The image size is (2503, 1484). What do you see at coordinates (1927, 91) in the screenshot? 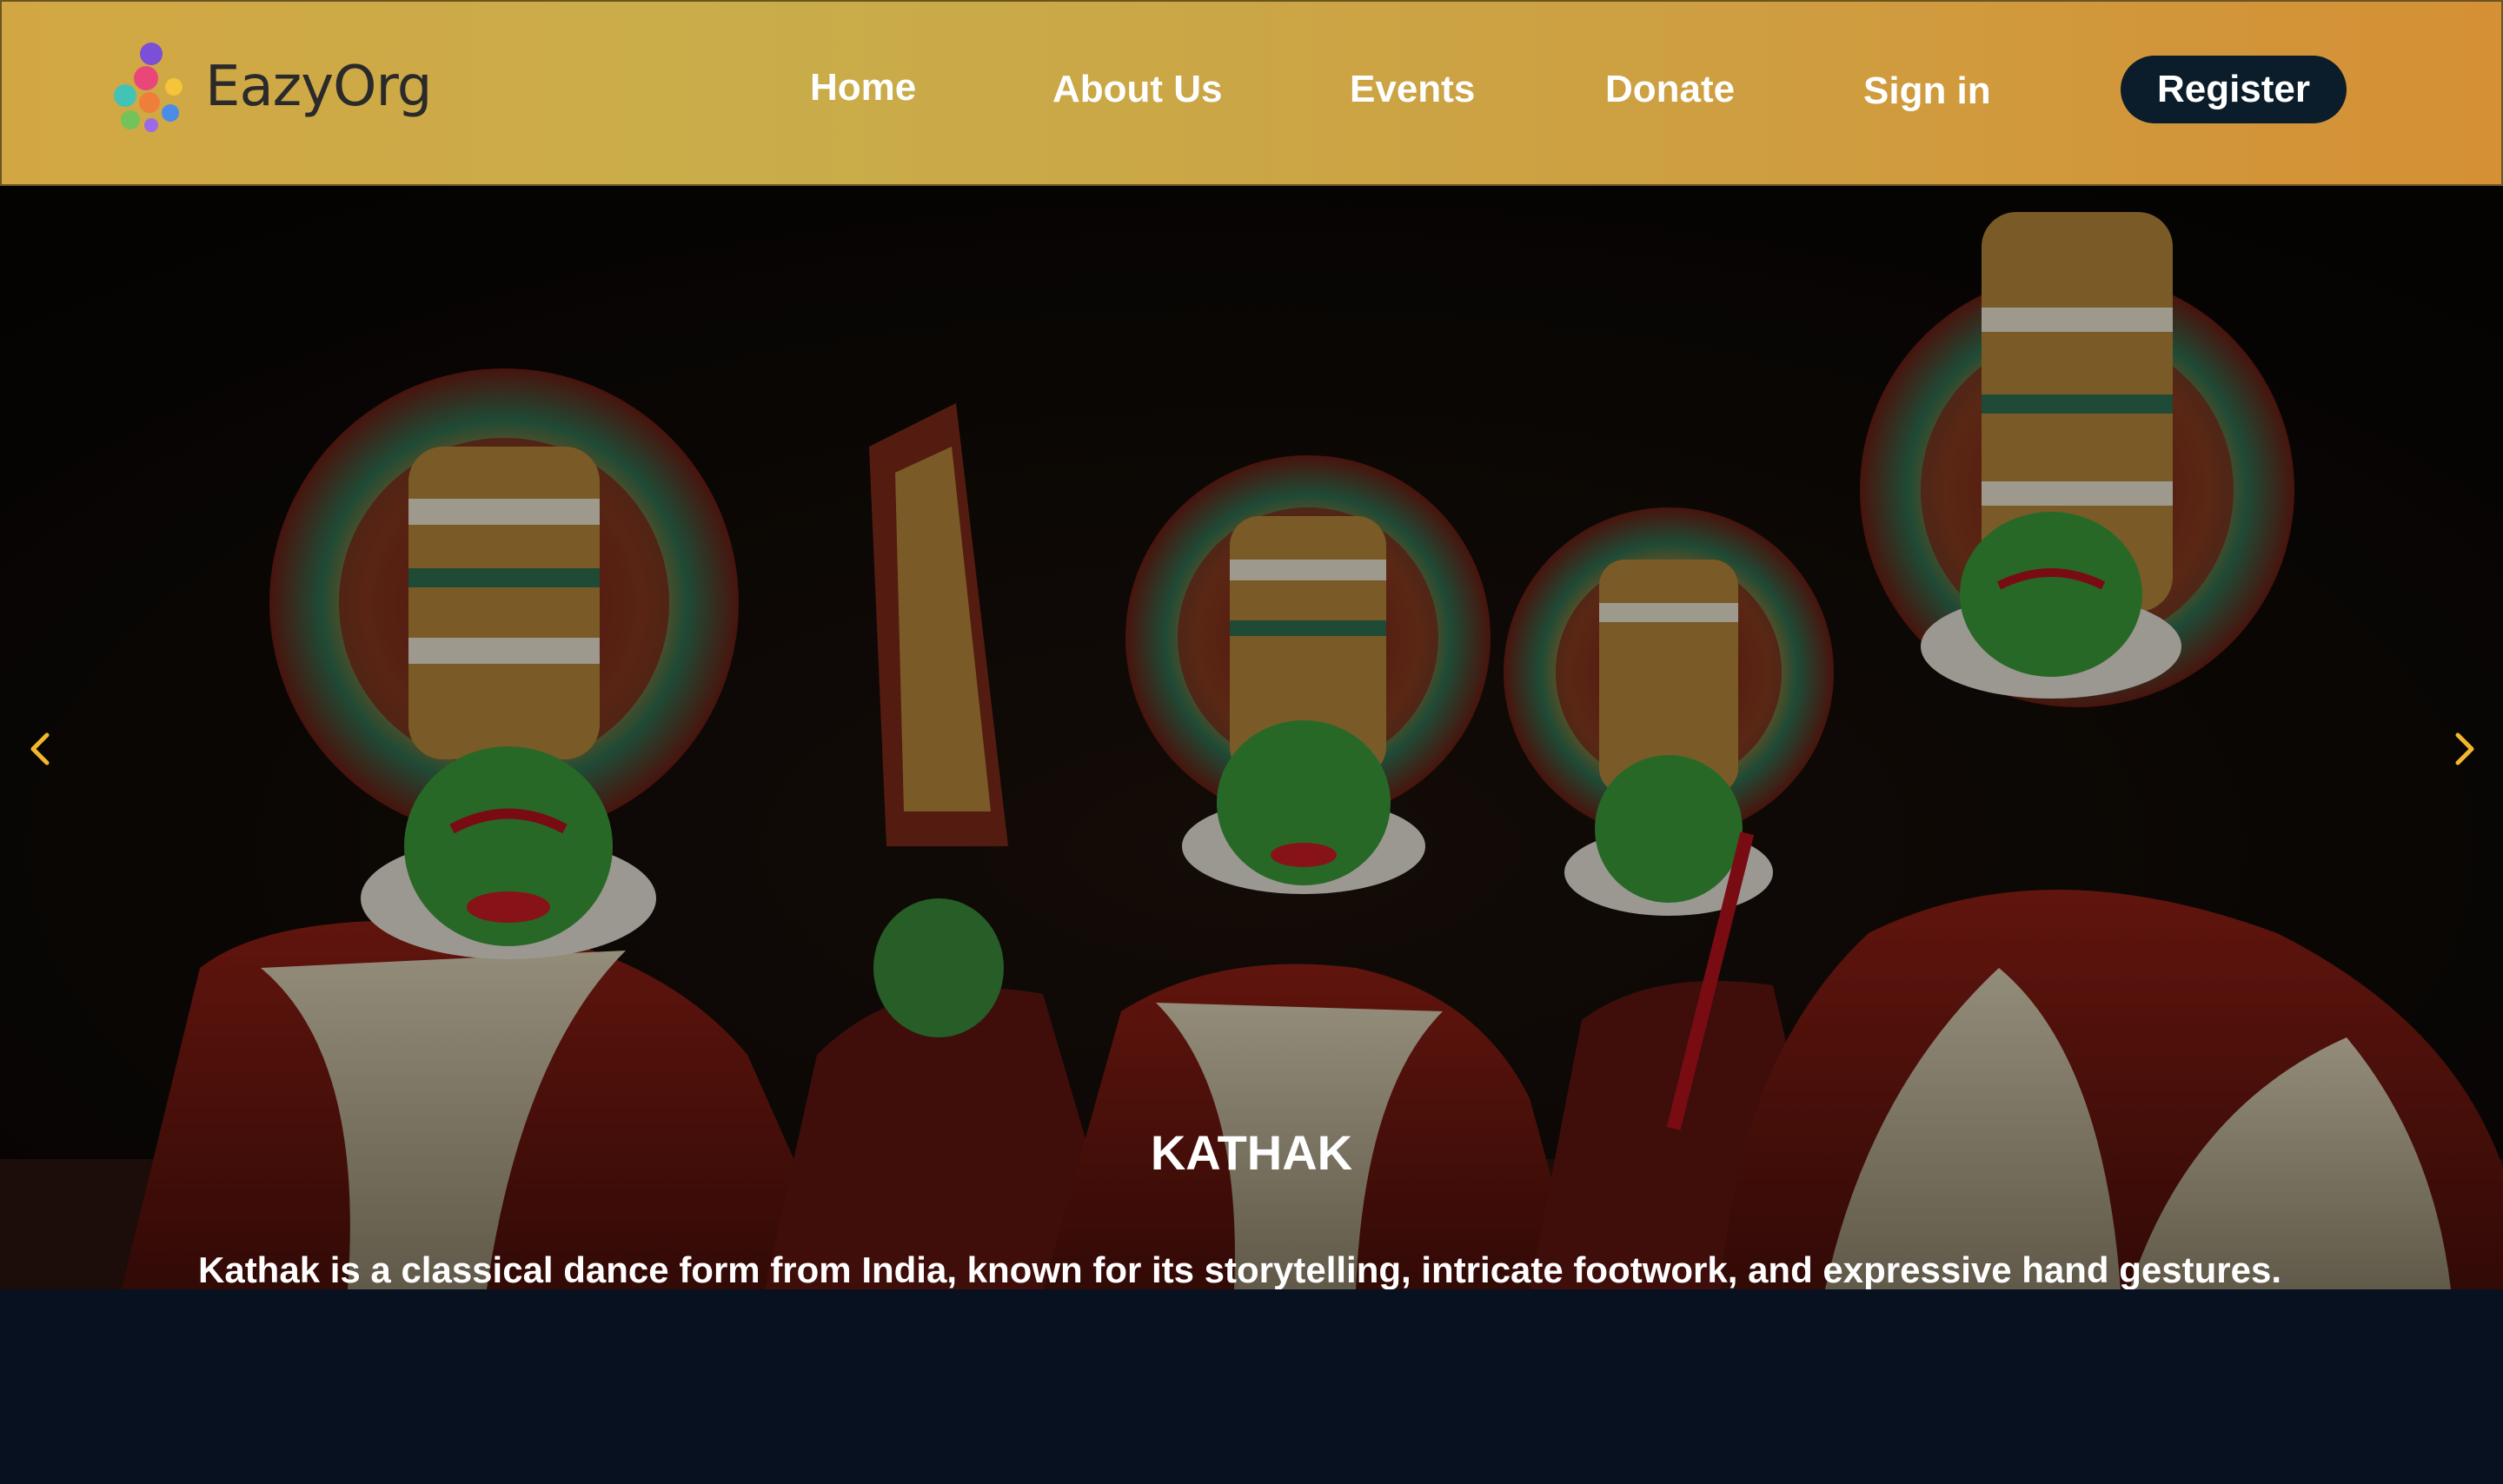
I see `nav-sign-in: Sign in` at bounding box center [1927, 91].